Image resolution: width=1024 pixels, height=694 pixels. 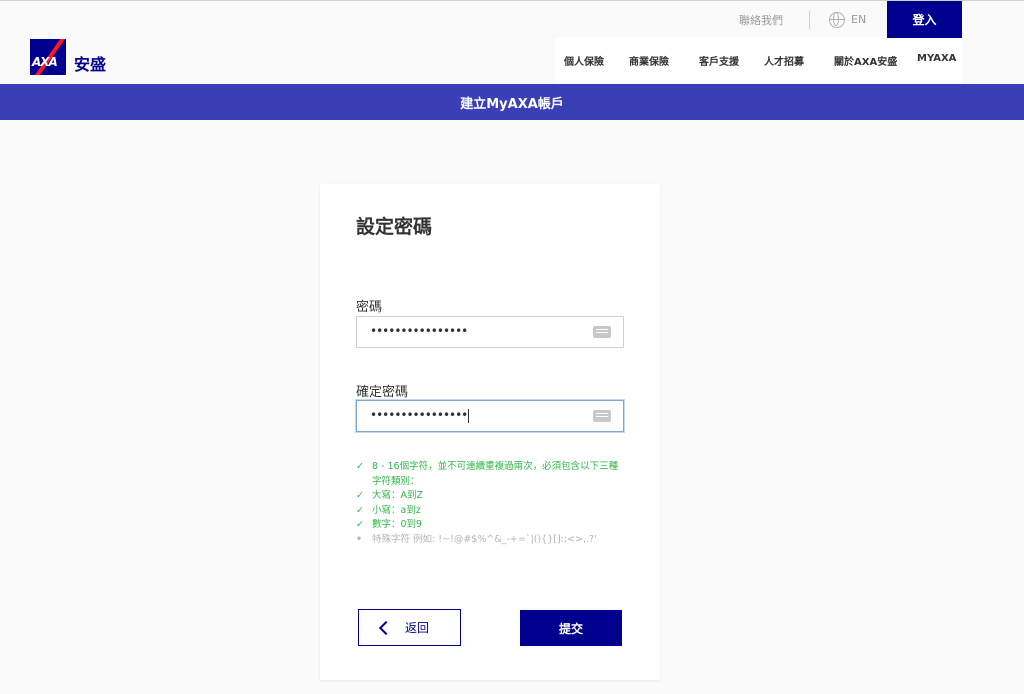 I want to click on back-button: 返回, so click(x=409, y=627).